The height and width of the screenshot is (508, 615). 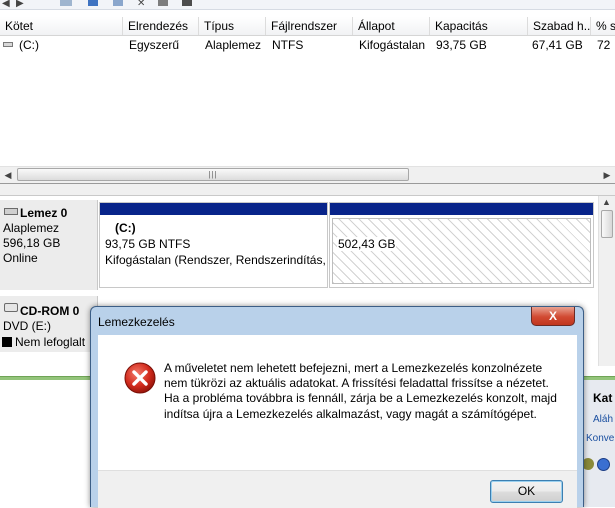 What do you see at coordinates (66, 3) in the screenshot?
I see `show-icon` at bounding box center [66, 3].